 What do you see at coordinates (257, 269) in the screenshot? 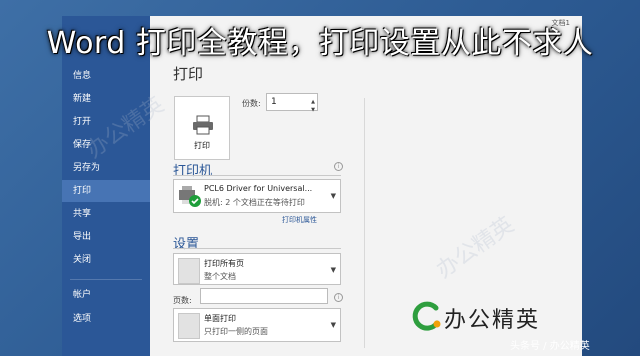
I see `print-range-select: 打印所有页 整个文档 ▼` at bounding box center [257, 269].